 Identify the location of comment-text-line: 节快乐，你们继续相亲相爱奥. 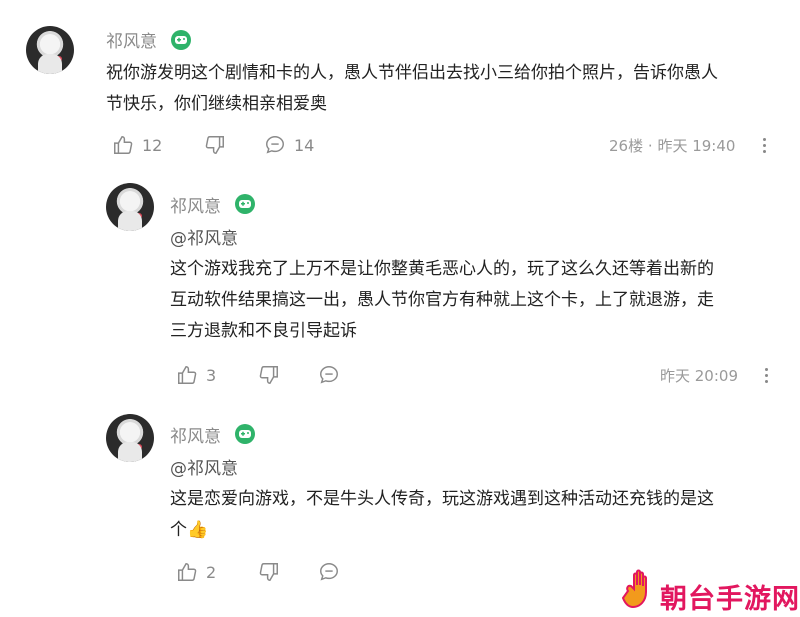
(216, 104).